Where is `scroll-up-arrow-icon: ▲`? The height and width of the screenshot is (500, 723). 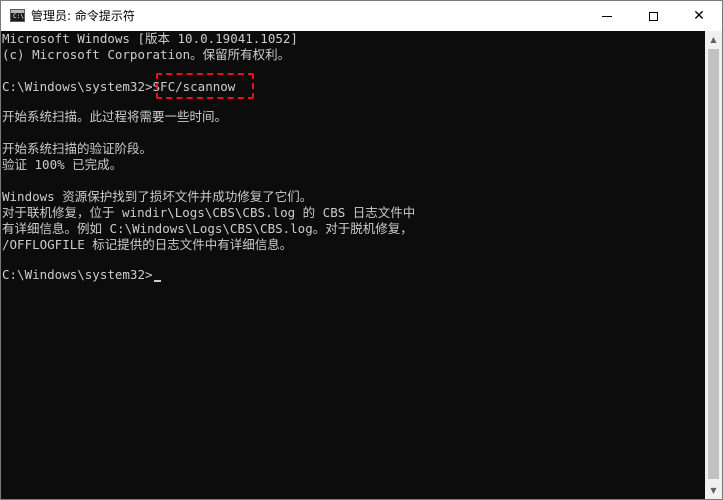
scroll-up-arrow-icon: ▲ is located at coordinates (713, 39).